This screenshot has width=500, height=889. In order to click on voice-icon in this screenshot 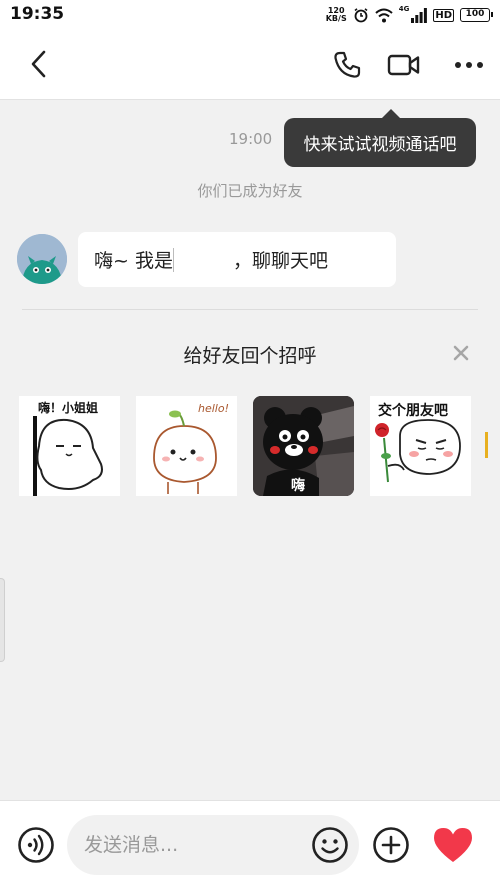, I will do `click(36, 845)`.